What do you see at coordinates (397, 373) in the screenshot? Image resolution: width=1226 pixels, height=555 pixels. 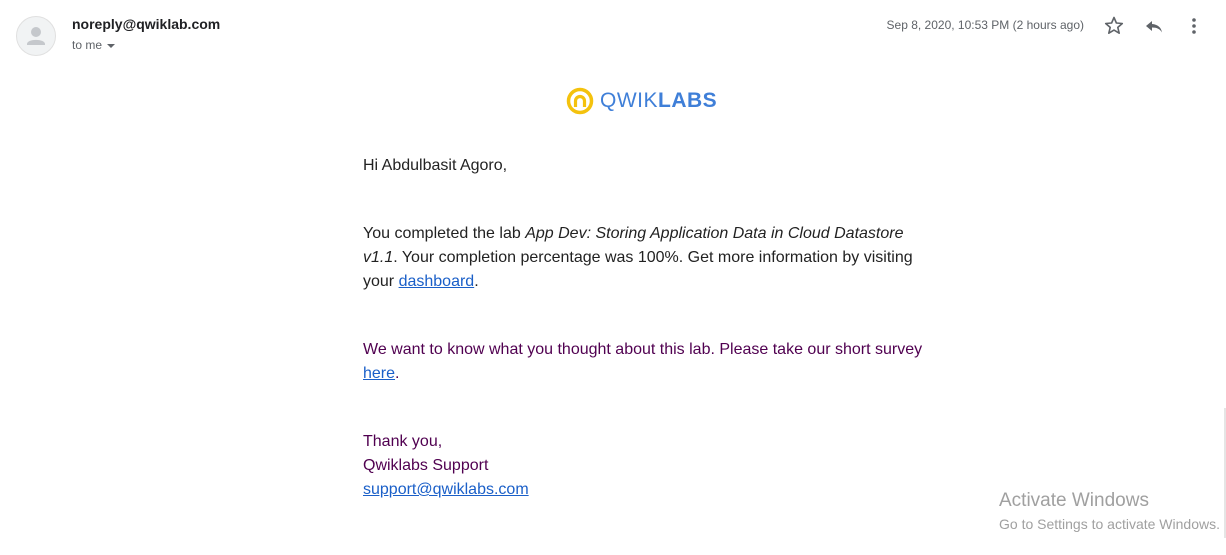 I see `survey-text-end: .` at bounding box center [397, 373].